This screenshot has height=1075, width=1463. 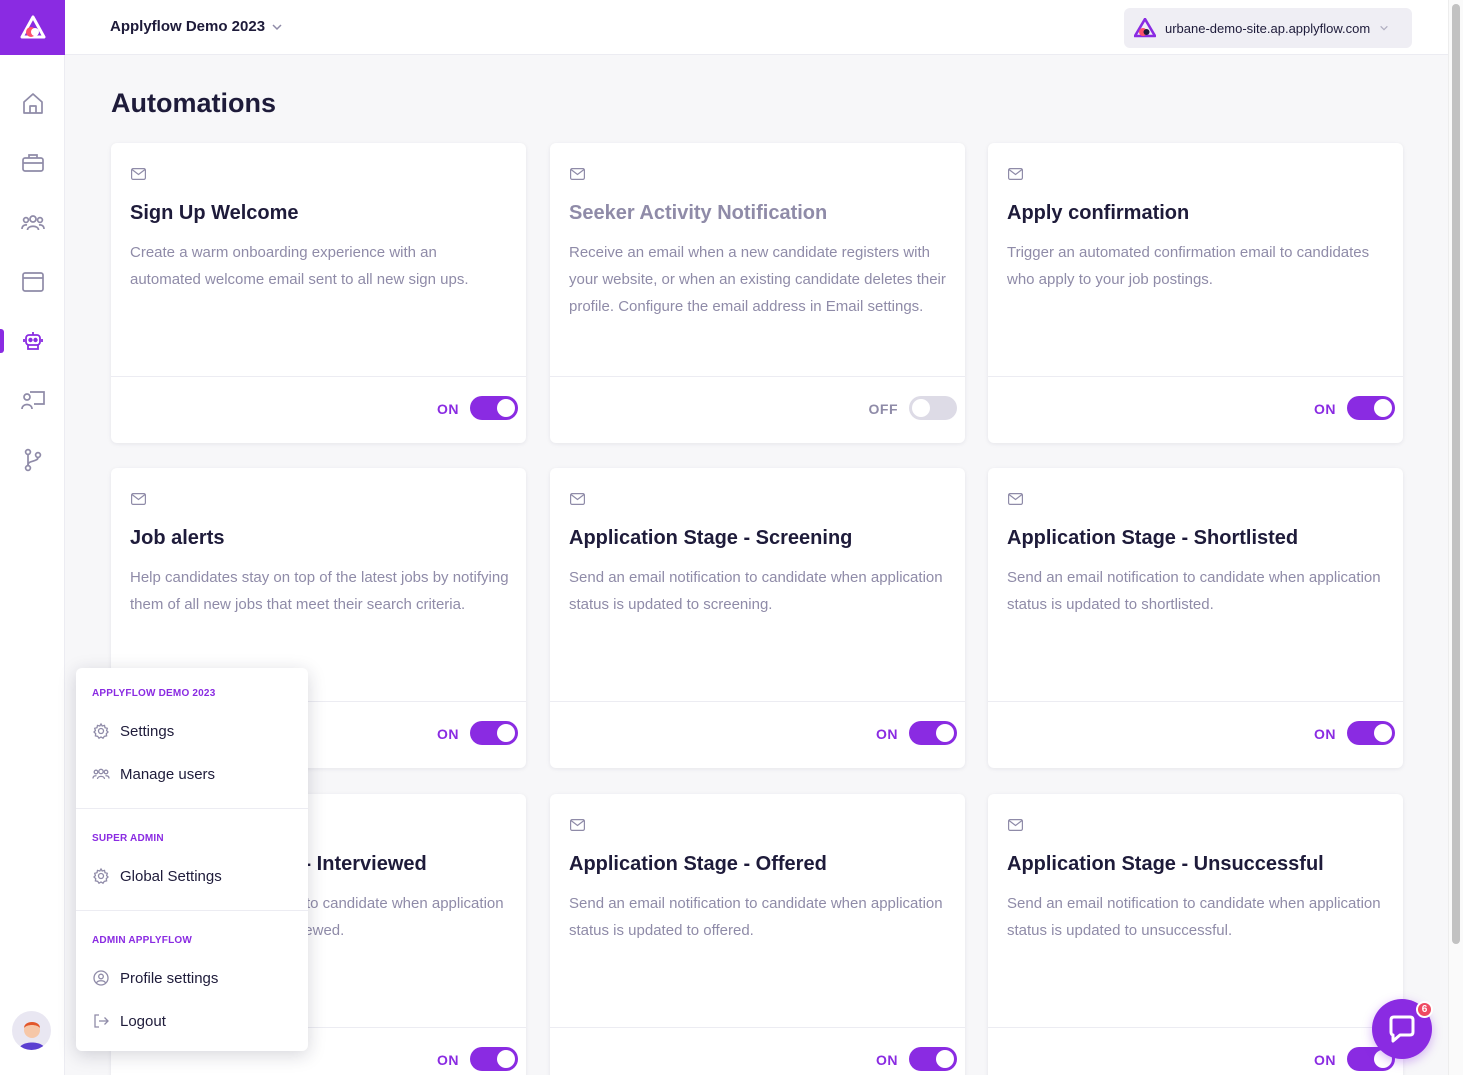 What do you see at coordinates (177, 538) in the screenshot?
I see `card-title: Job alerts` at bounding box center [177, 538].